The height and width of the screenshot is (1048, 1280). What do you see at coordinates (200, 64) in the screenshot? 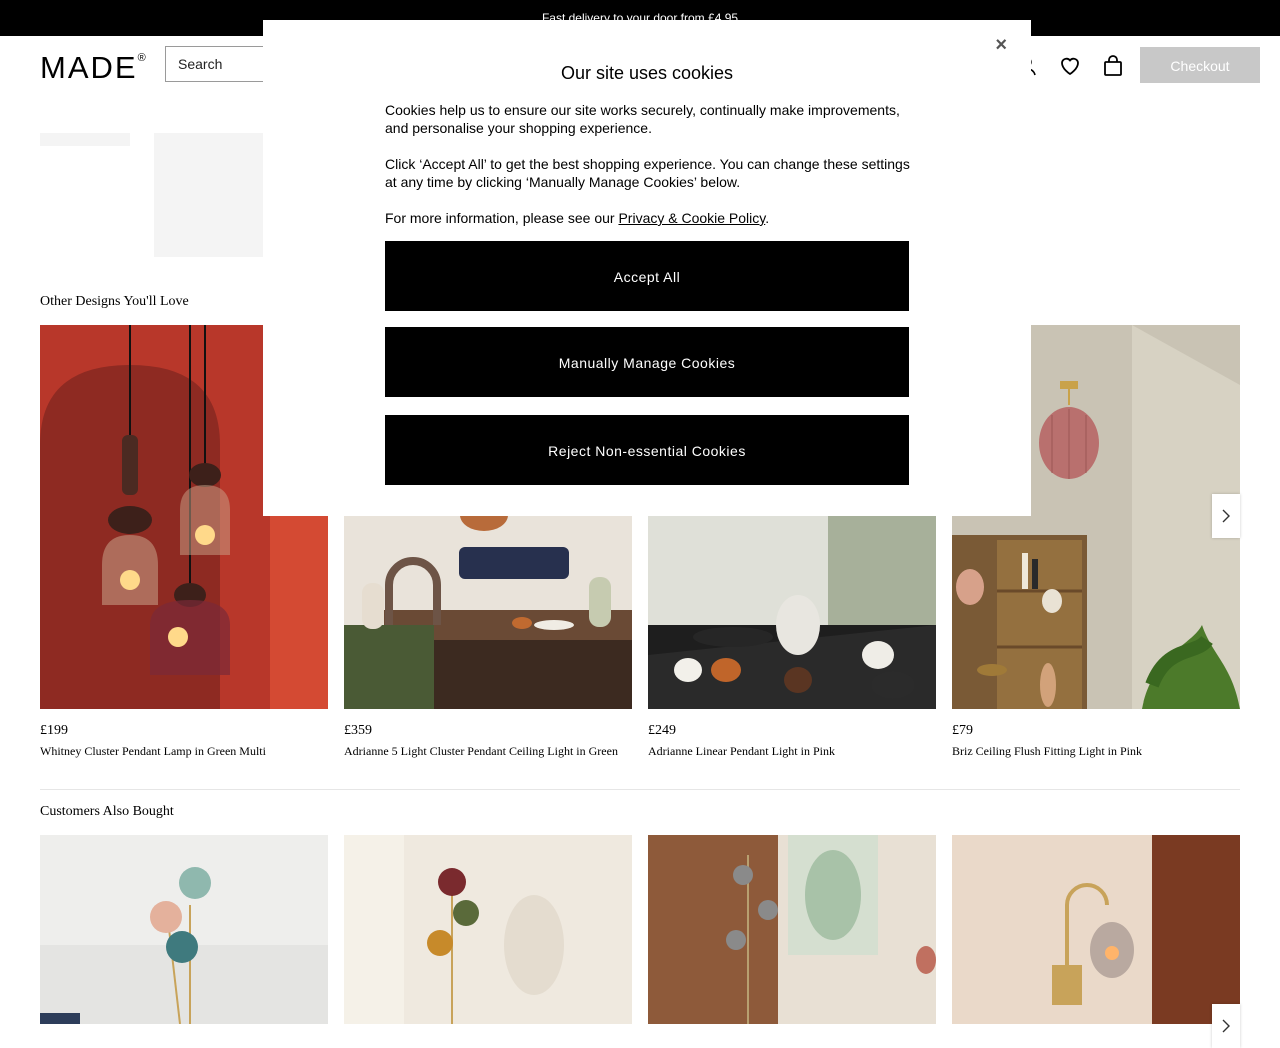
I see `search-placeholder: Search` at bounding box center [200, 64].